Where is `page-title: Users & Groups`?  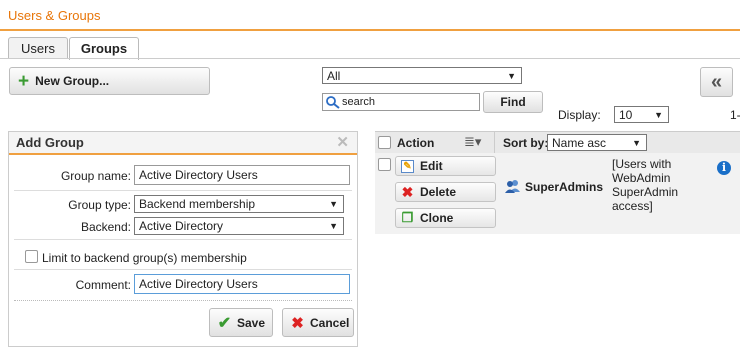
page-title: Users & Groups is located at coordinates (54, 15).